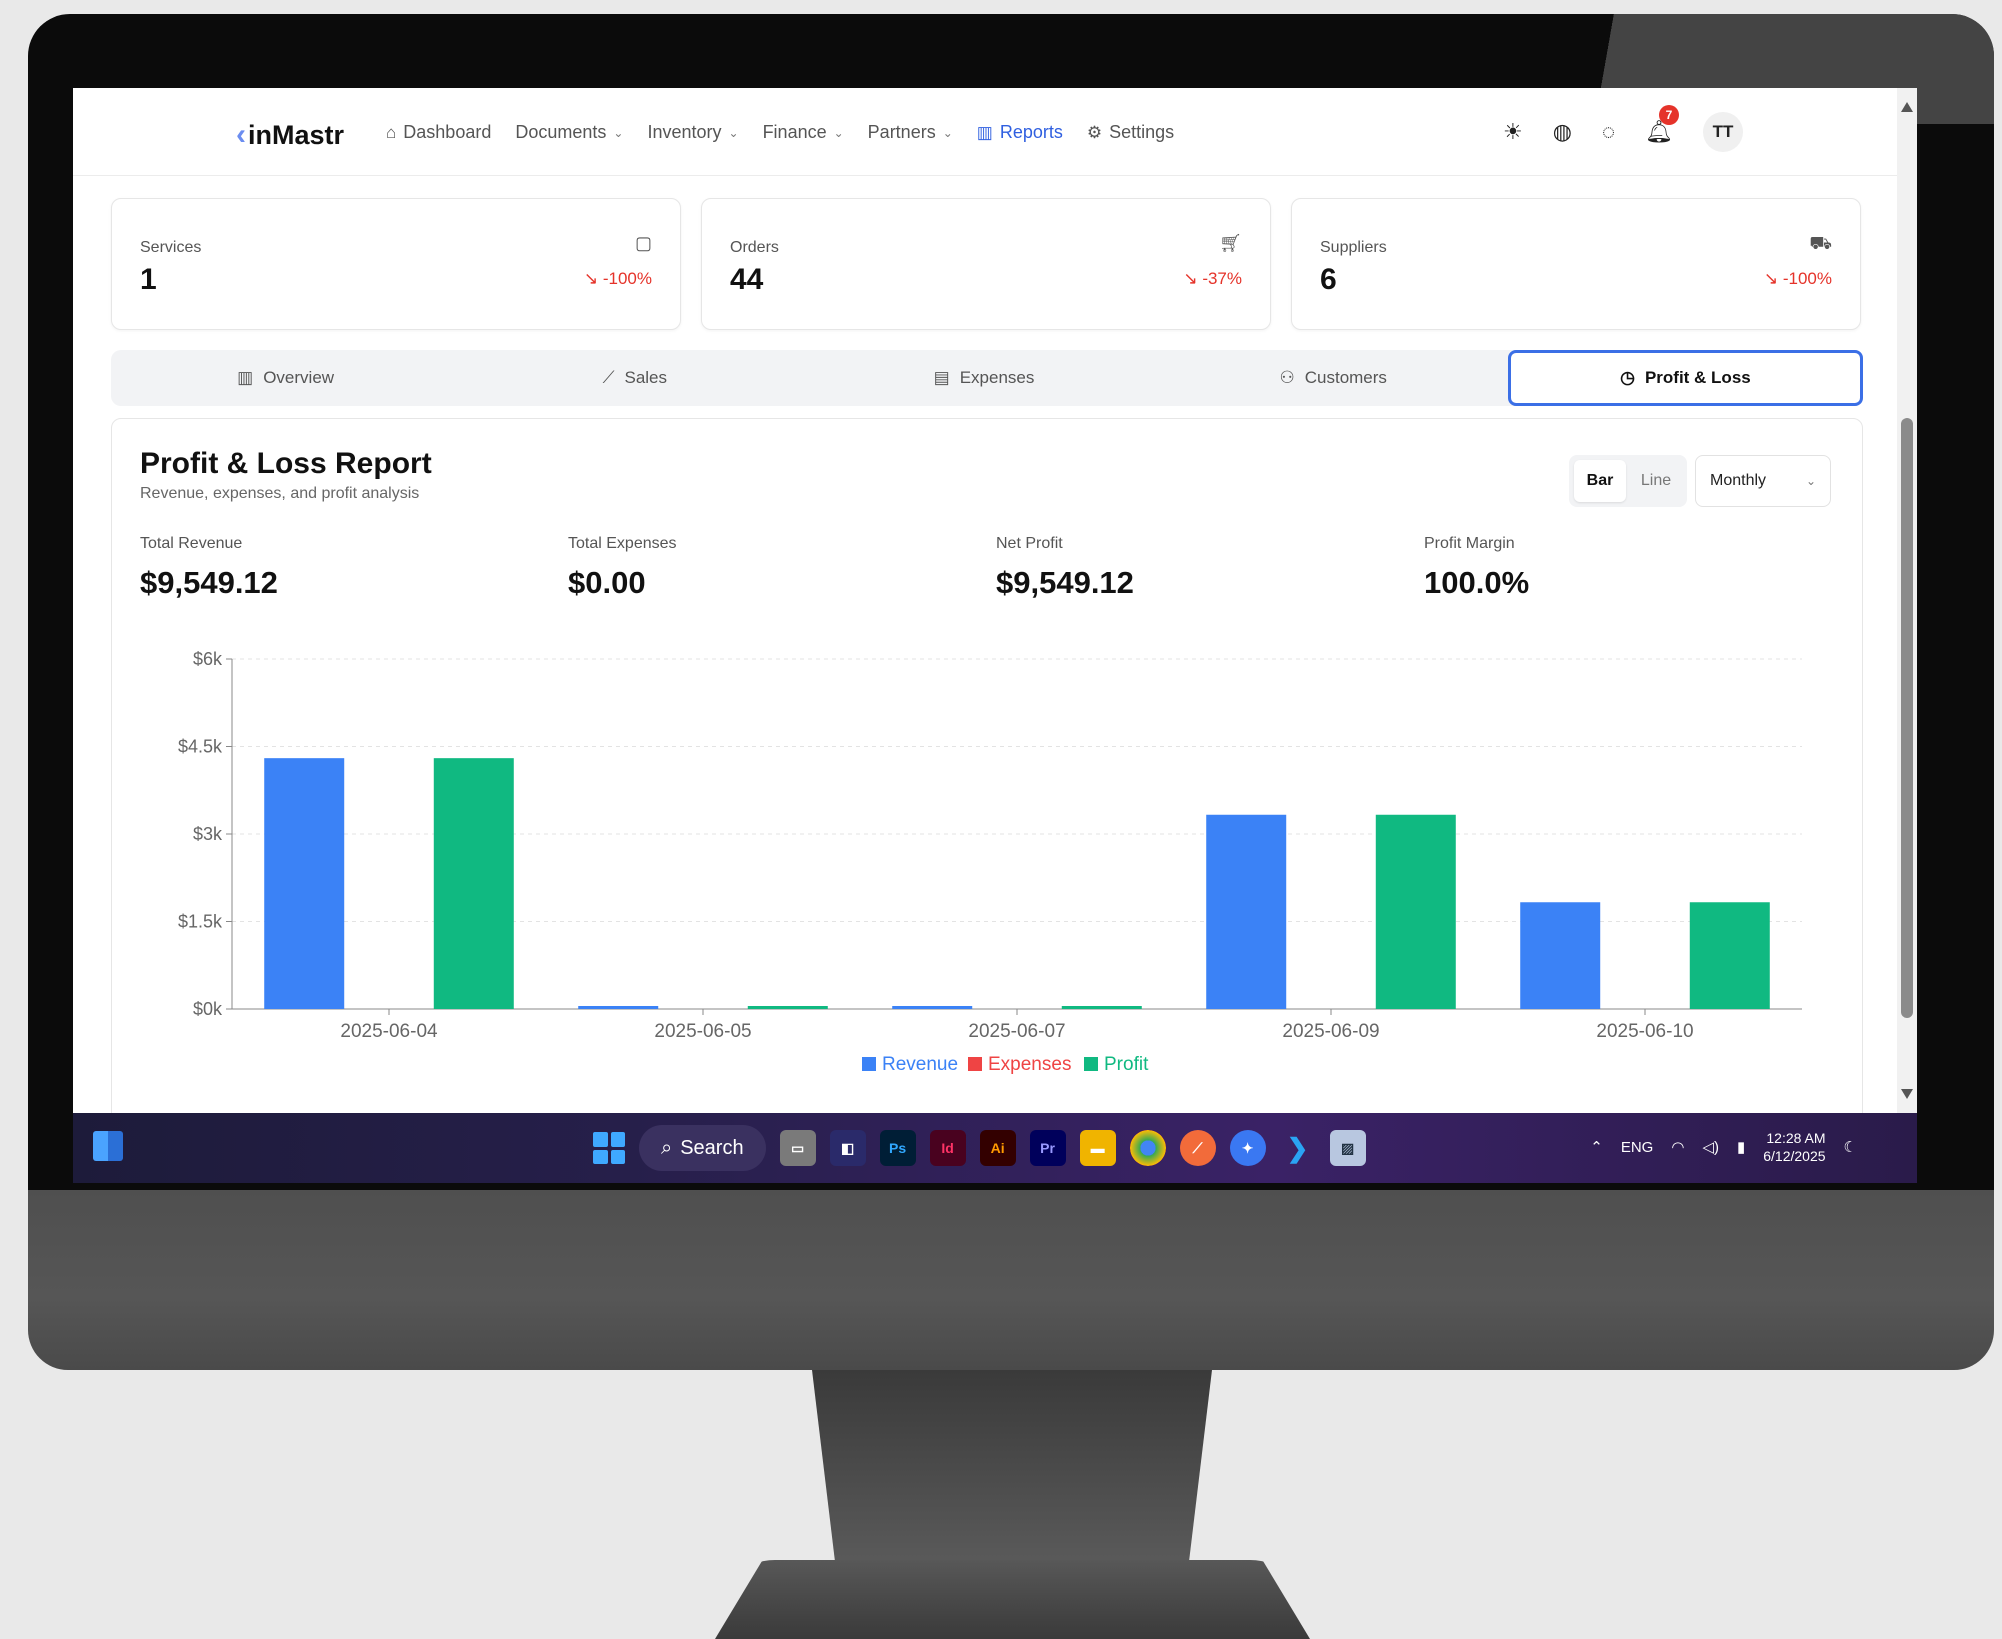 The image size is (2002, 1639). What do you see at coordinates (1669, 115) in the screenshot?
I see `notification-badge: 7` at bounding box center [1669, 115].